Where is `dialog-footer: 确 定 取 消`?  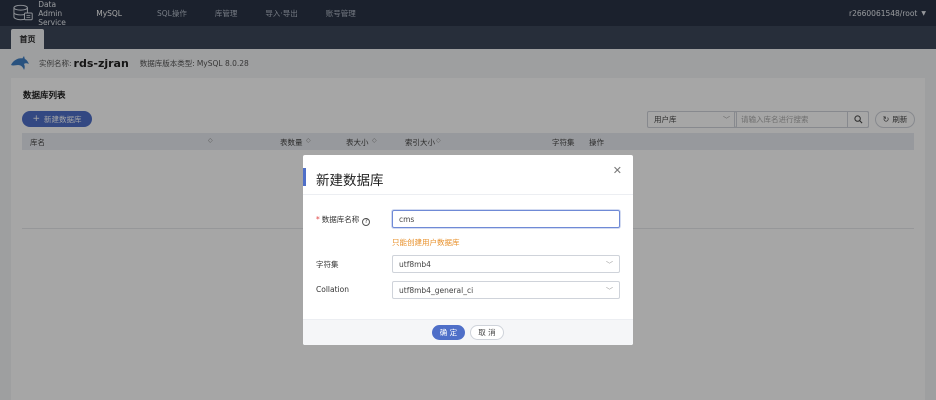
dialog-footer: 确 定 取 消 is located at coordinates (468, 332).